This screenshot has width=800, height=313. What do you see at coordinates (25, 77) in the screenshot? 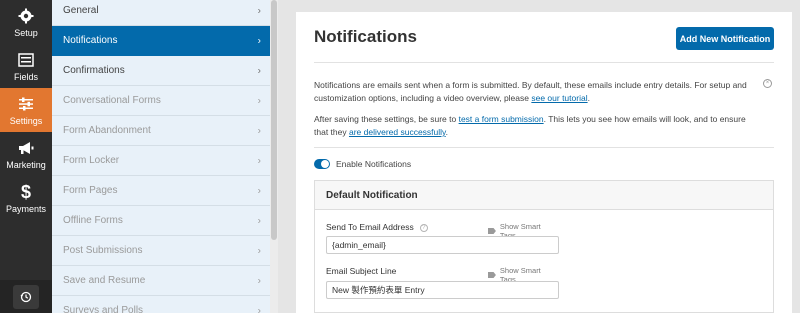
I see `rail-label: Fields` at bounding box center [25, 77].